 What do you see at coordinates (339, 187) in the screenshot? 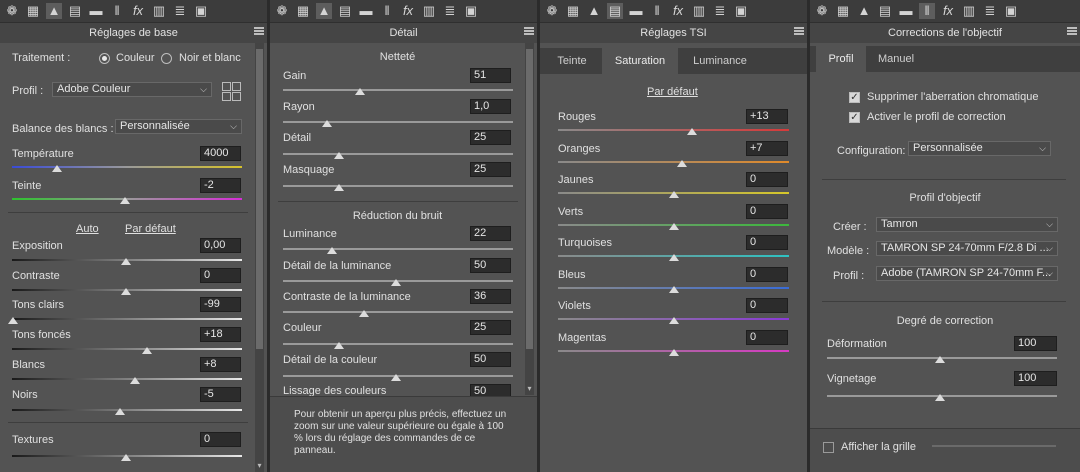
I see `masking-slider-thumb` at bounding box center [339, 187].